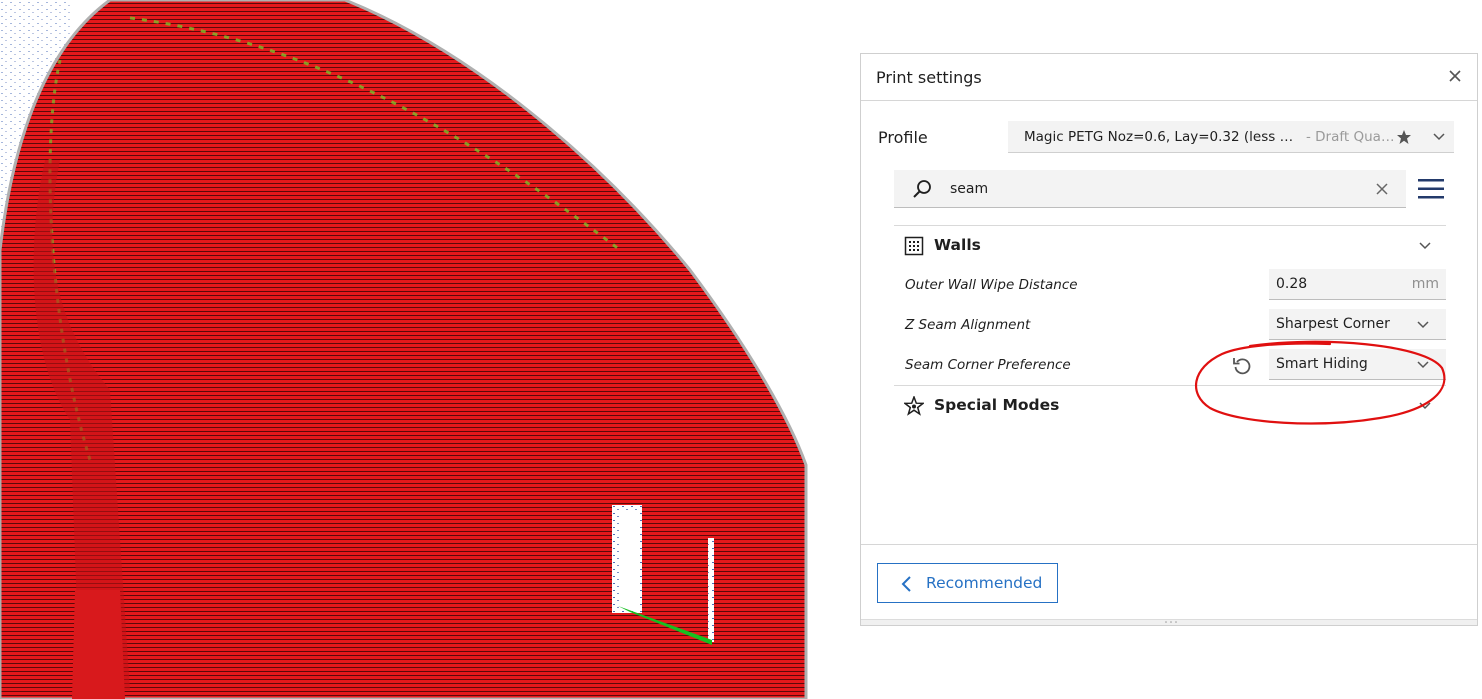 This screenshot has width=1482, height=699. Describe the element at coordinates (968, 325) in the screenshot. I see `setting-label: Z Seam Alignment` at that location.